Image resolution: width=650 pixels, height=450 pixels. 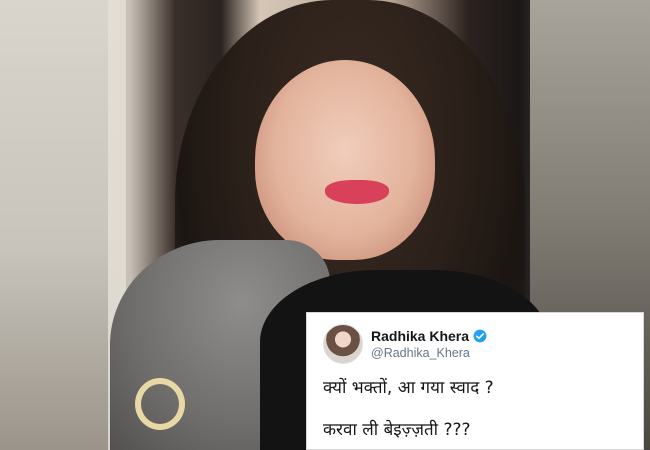 I want to click on name-row: Radhika Khera, so click(x=429, y=336).